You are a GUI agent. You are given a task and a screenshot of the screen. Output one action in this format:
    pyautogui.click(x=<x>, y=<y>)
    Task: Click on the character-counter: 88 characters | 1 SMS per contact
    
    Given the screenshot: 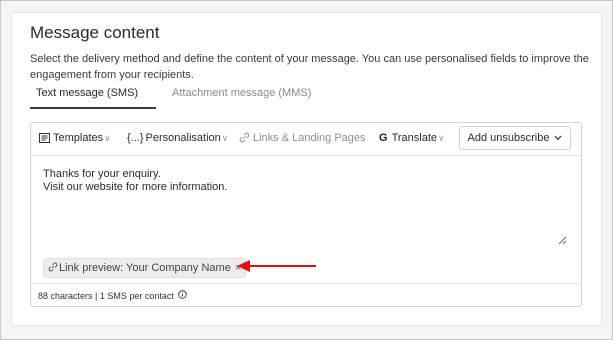 What is the action you would take?
    pyautogui.click(x=112, y=295)
    